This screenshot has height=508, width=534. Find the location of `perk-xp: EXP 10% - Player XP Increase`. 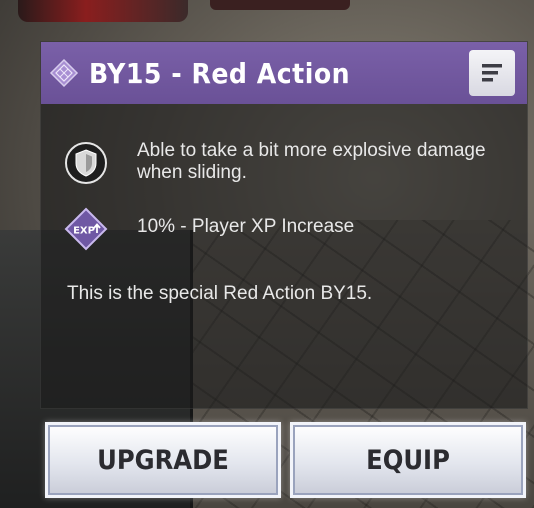

perk-xp: EXP 10% - Player XP Increase is located at coordinates (280, 229).